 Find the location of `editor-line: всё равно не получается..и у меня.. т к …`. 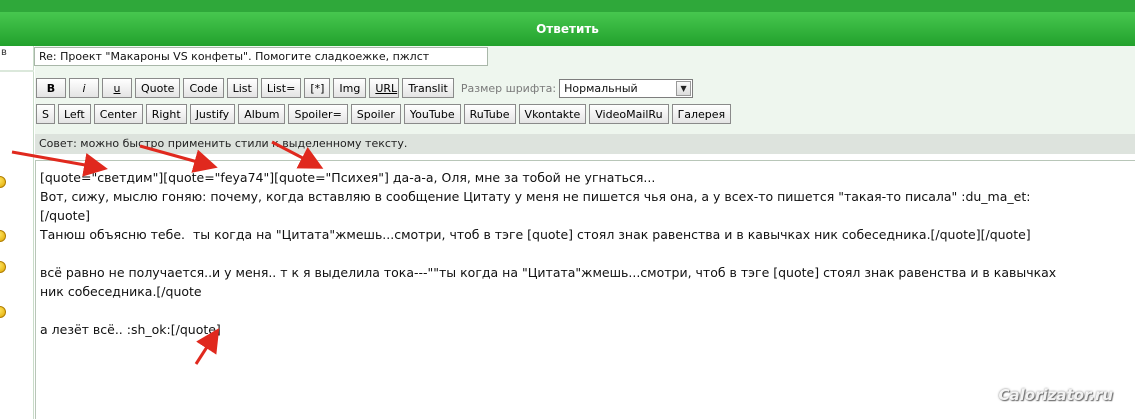

editor-line: всё равно не получается..и у меня.. т к … is located at coordinates (548, 272).